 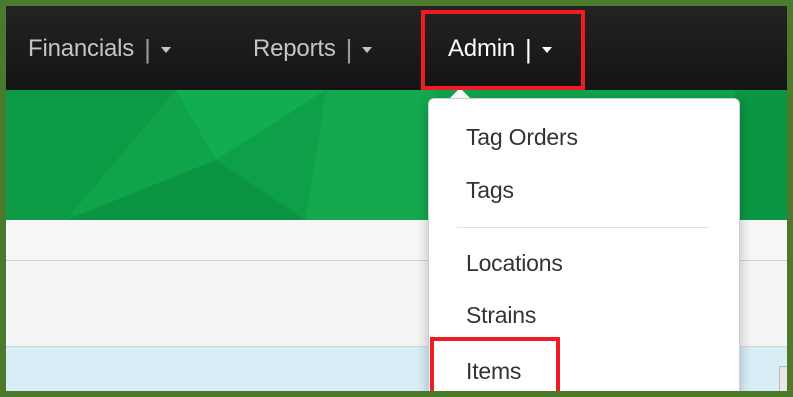 What do you see at coordinates (294, 48) in the screenshot?
I see `nav-reports-label: Reports` at bounding box center [294, 48].